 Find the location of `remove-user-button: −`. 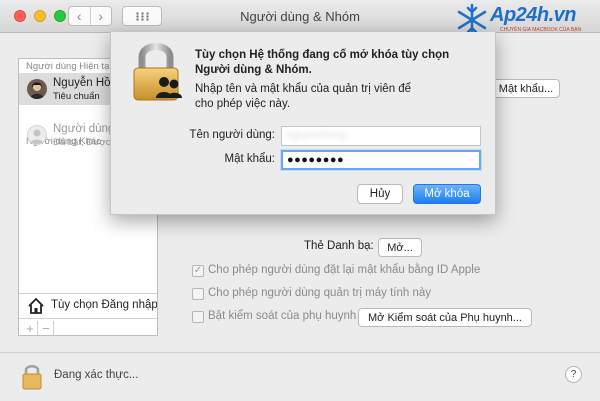

remove-user-button: − is located at coordinates (46, 328).